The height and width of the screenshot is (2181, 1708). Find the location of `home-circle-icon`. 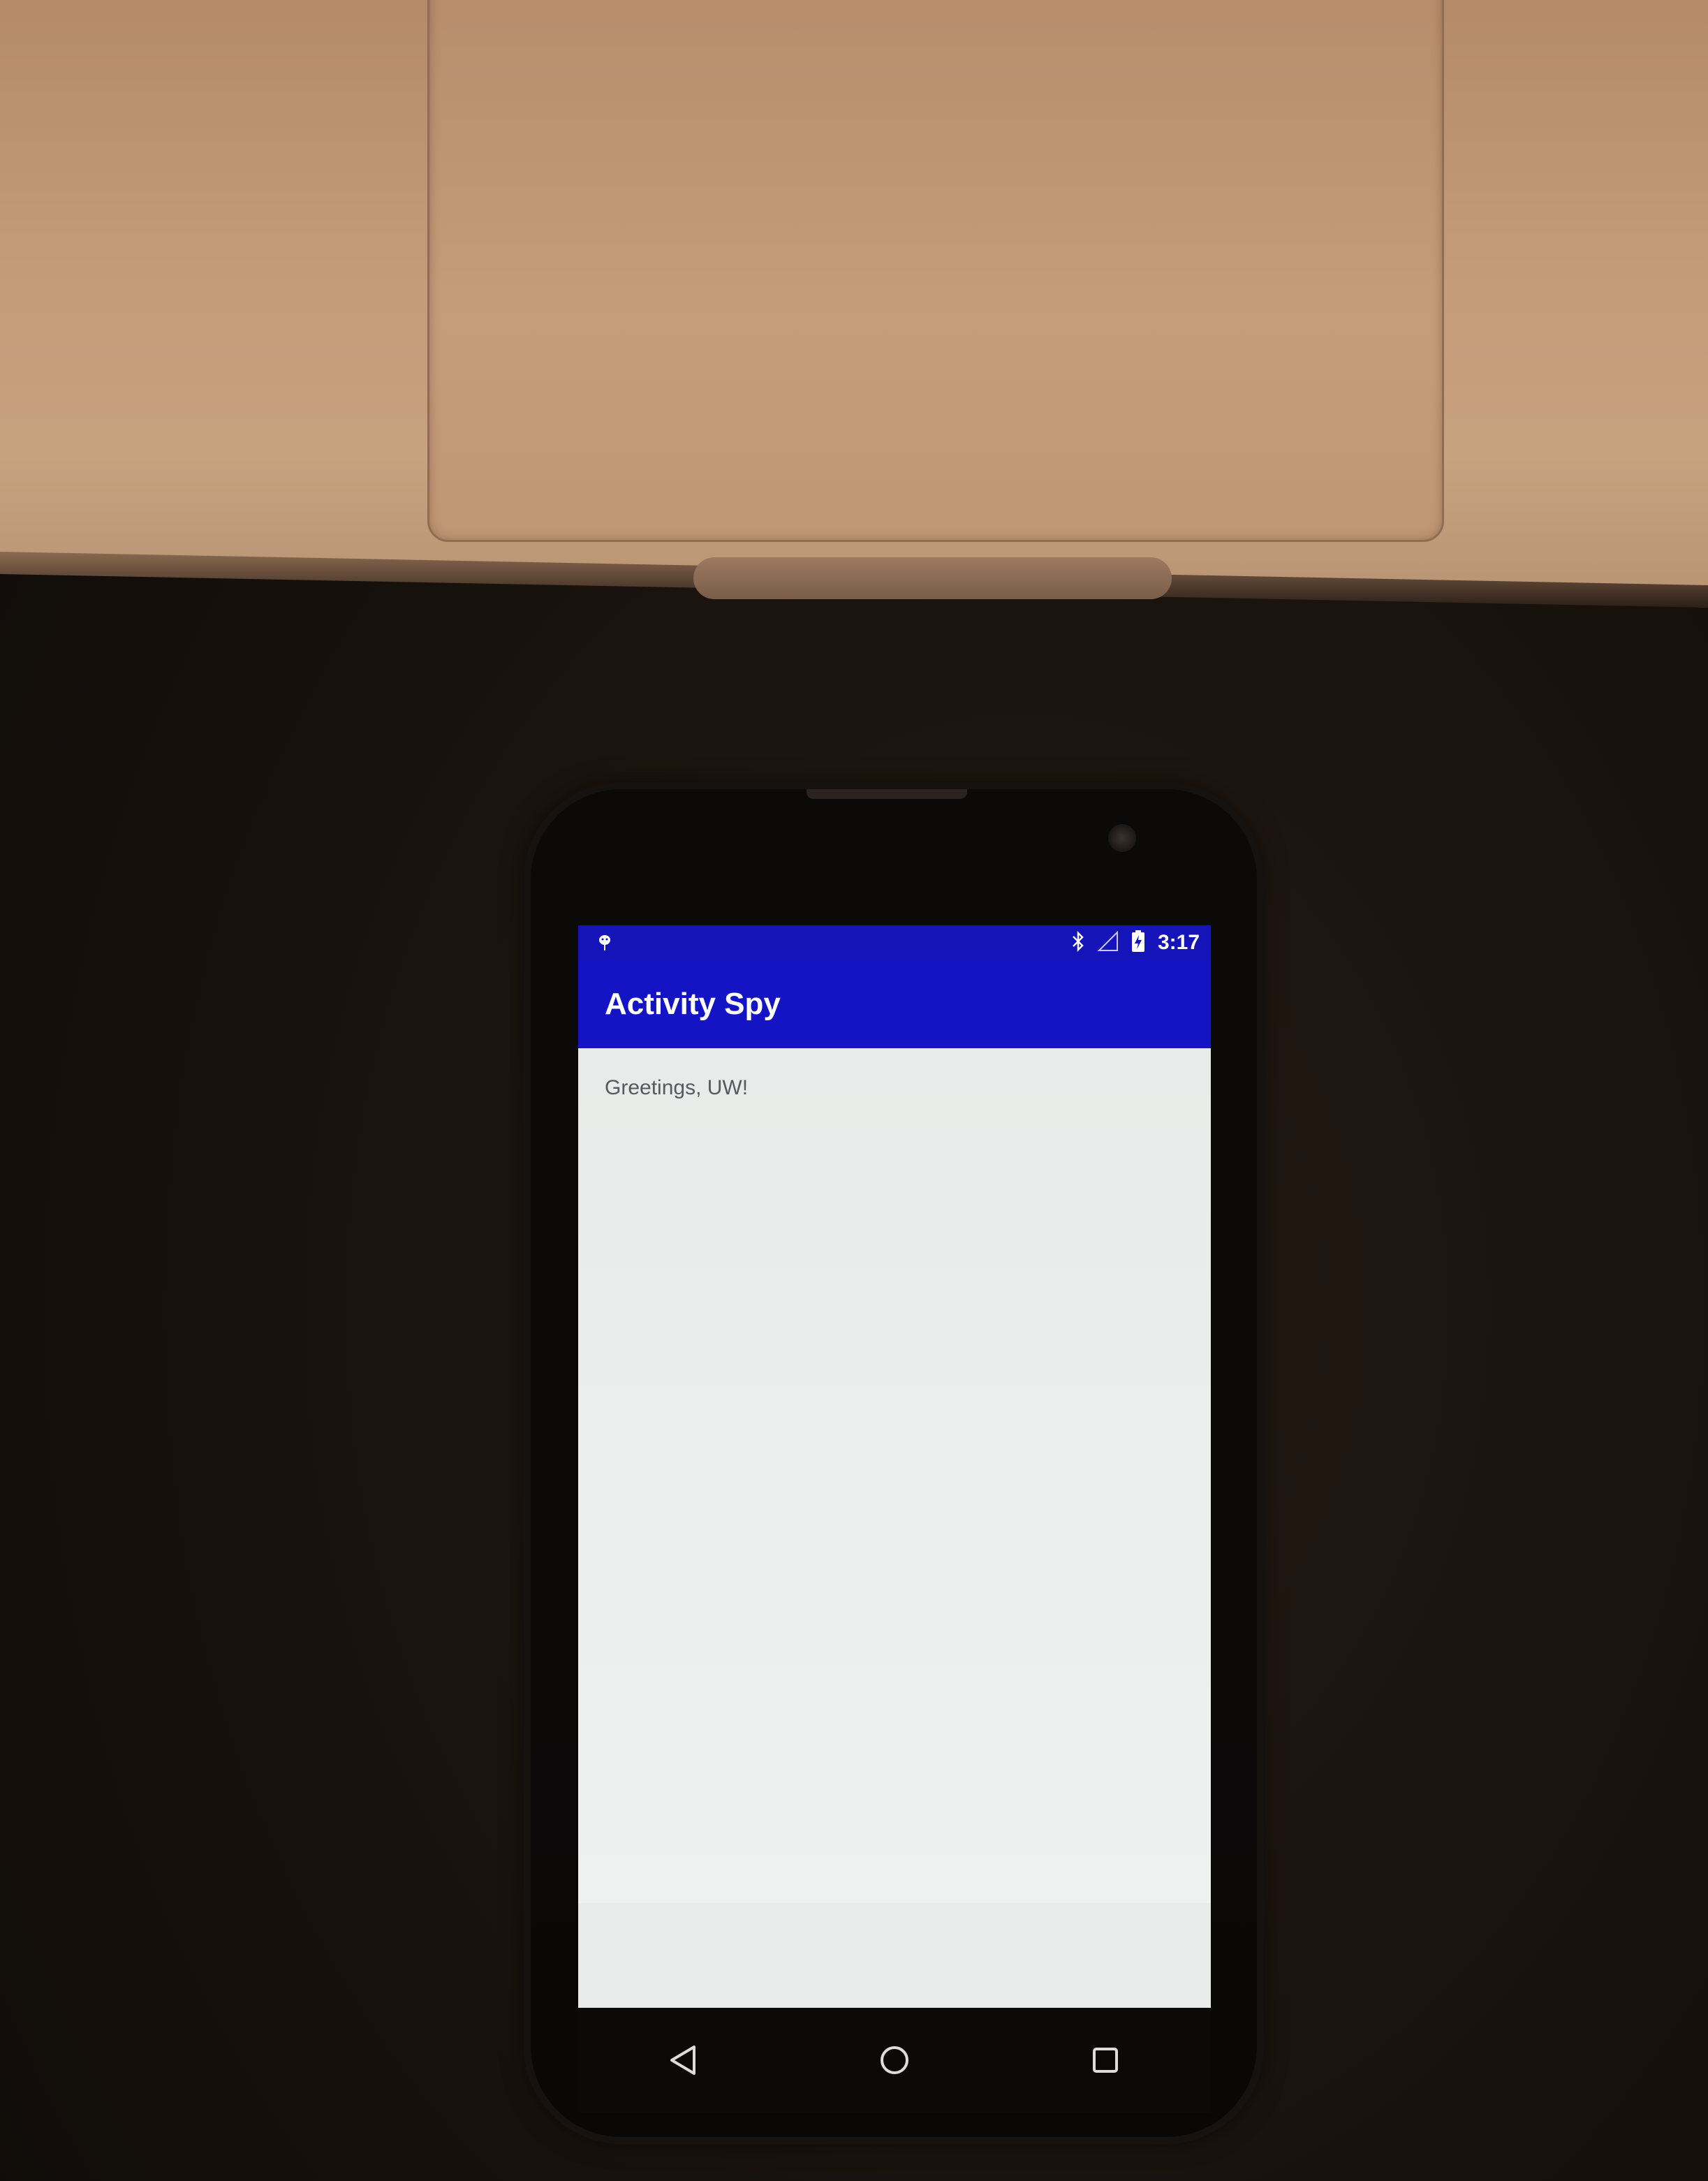

home-circle-icon is located at coordinates (894, 2060).